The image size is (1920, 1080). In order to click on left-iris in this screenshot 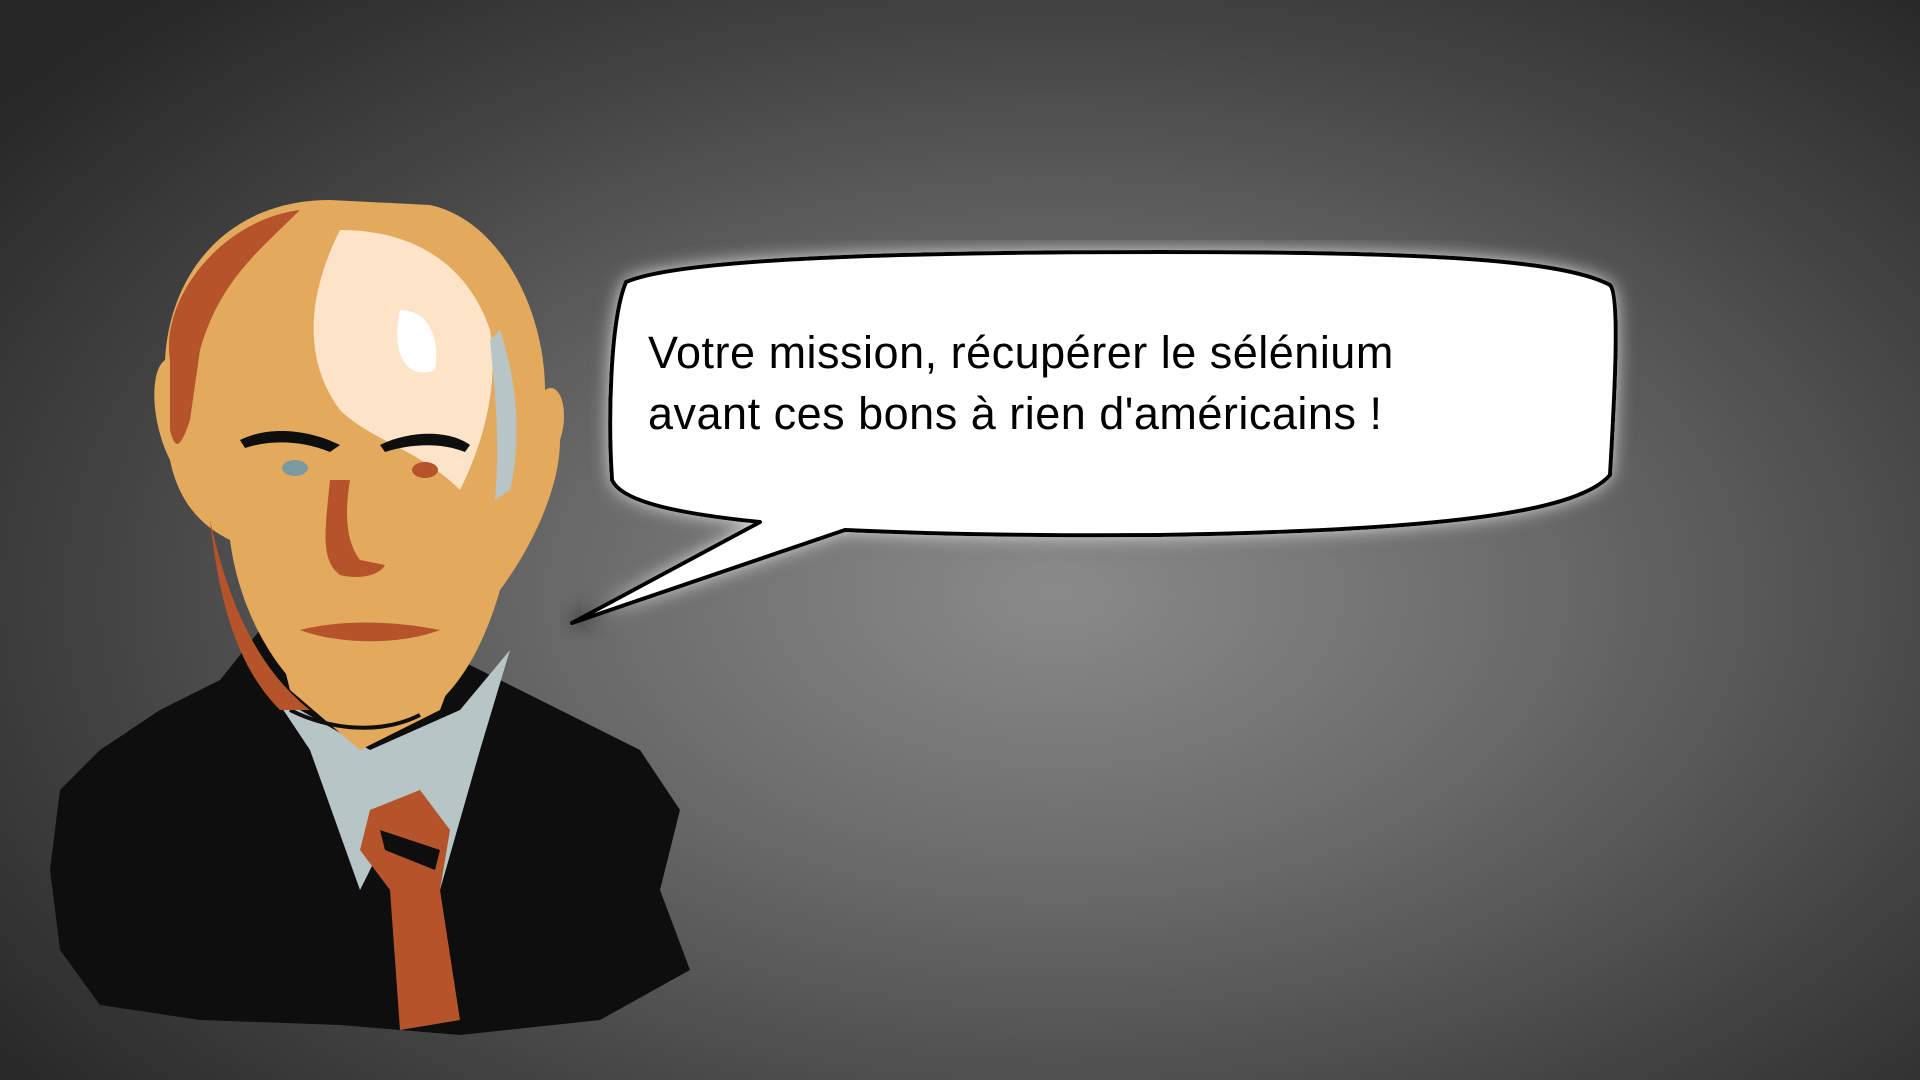, I will do `click(295, 468)`.